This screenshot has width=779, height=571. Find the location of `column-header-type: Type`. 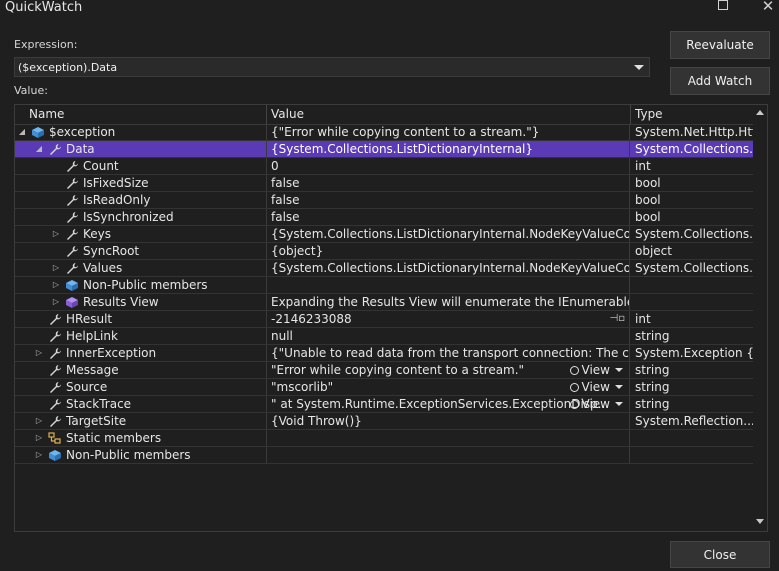

column-header-type: Type is located at coordinates (692, 114).